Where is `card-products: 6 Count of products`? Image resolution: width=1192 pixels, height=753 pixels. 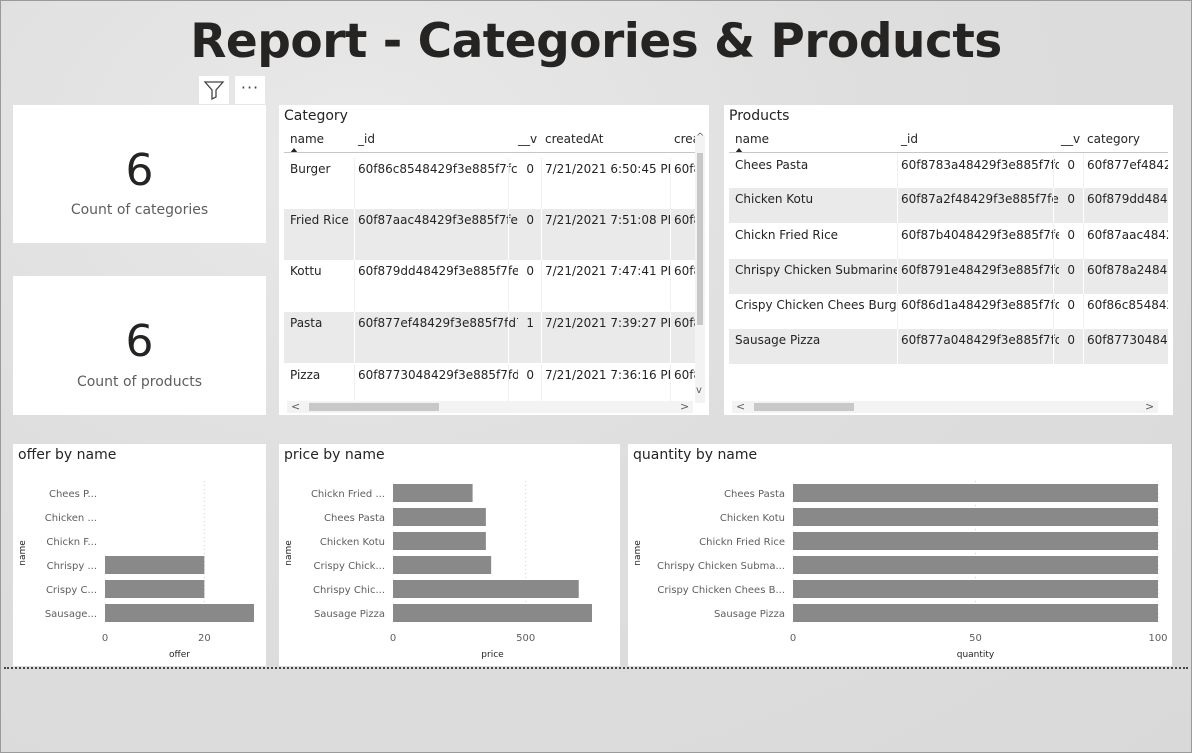 card-products: 6 Count of products is located at coordinates (139, 345).